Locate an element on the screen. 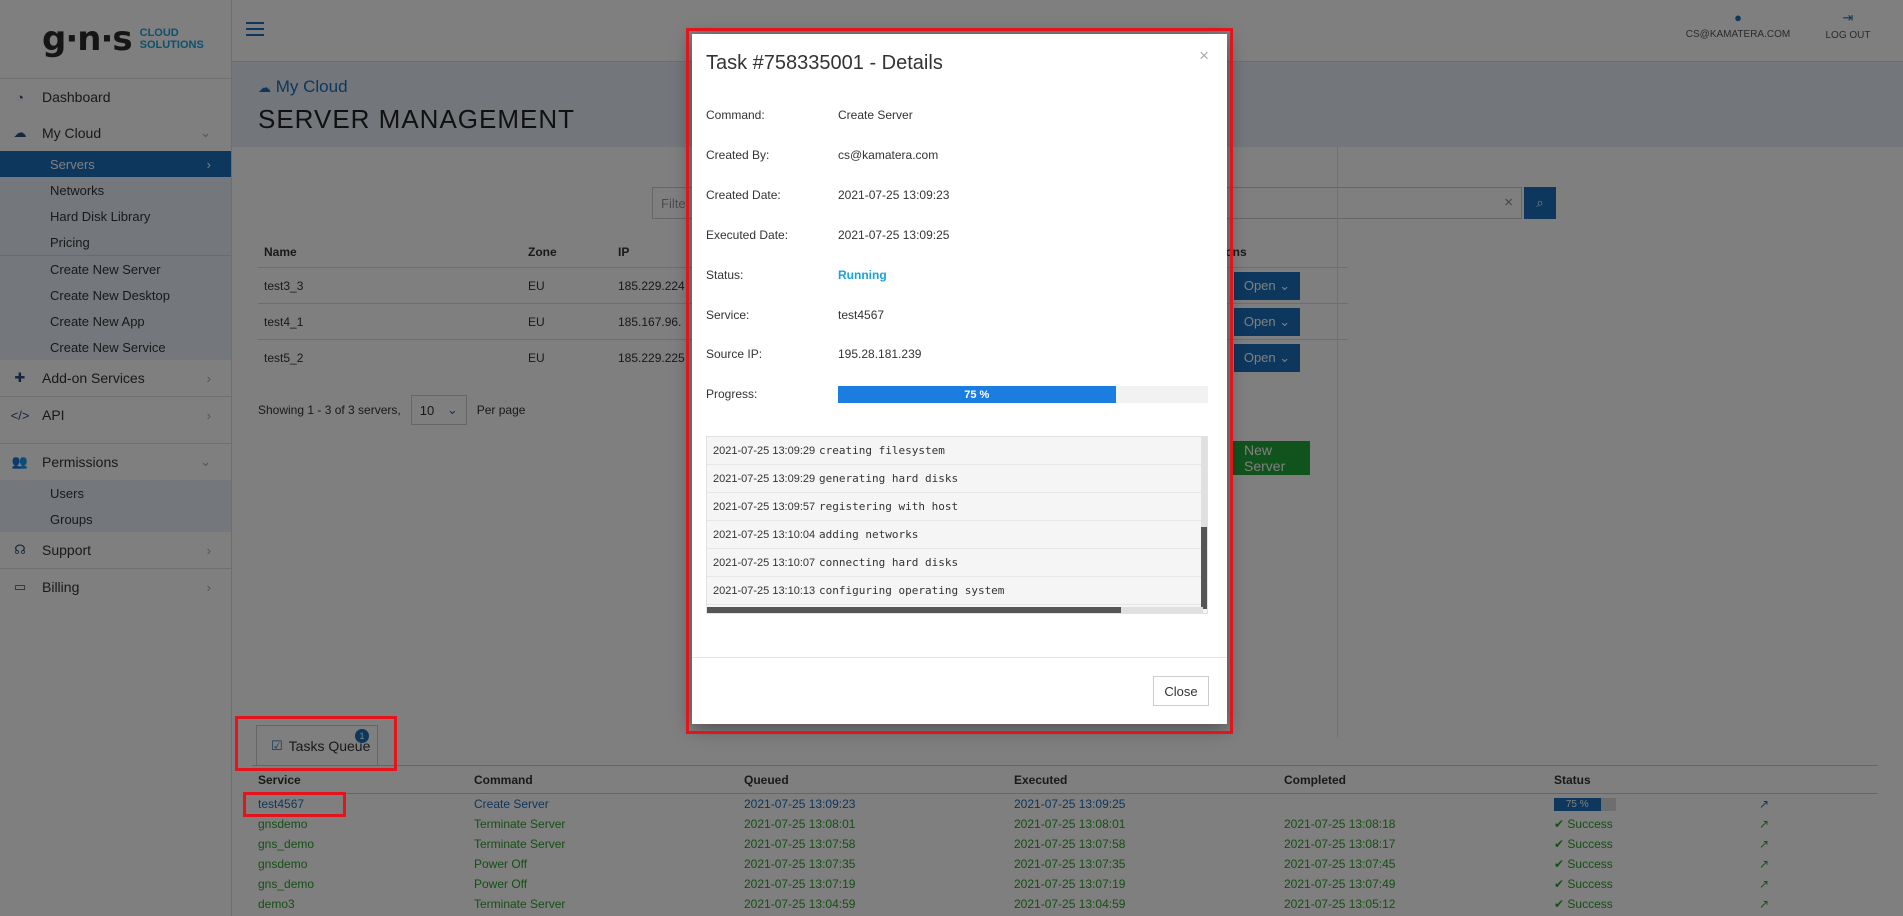 The height and width of the screenshot is (916, 1903). highlight-box-task-service is located at coordinates (294, 804).